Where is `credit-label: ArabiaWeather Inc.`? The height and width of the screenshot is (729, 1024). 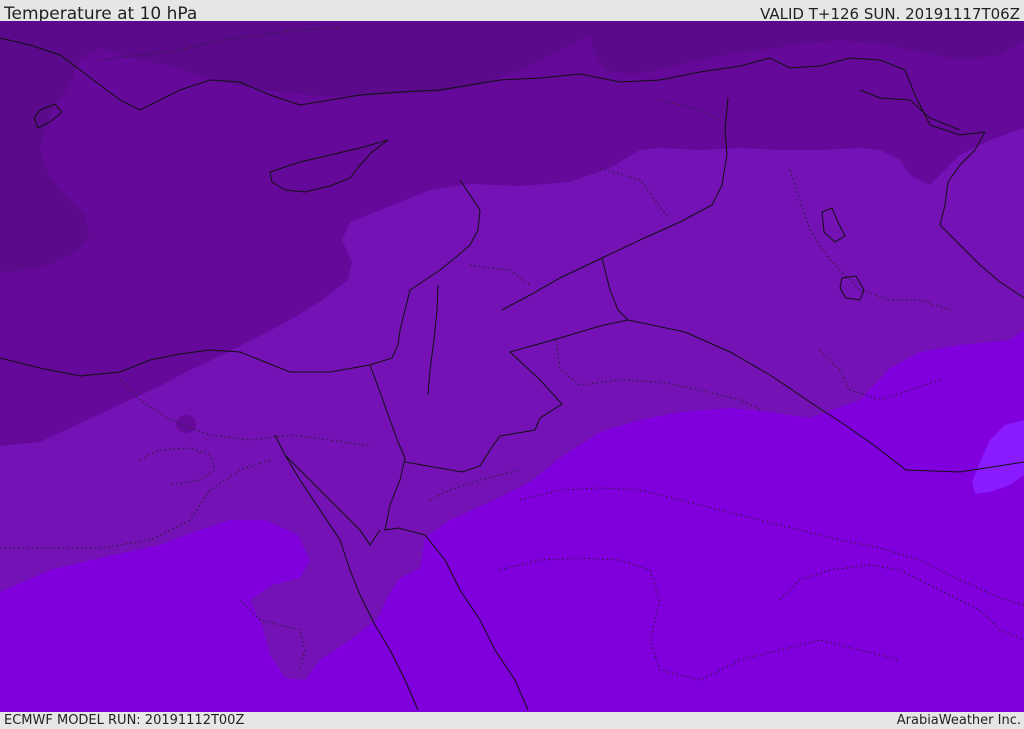
credit-label: ArabiaWeather Inc. is located at coordinates (958, 720).